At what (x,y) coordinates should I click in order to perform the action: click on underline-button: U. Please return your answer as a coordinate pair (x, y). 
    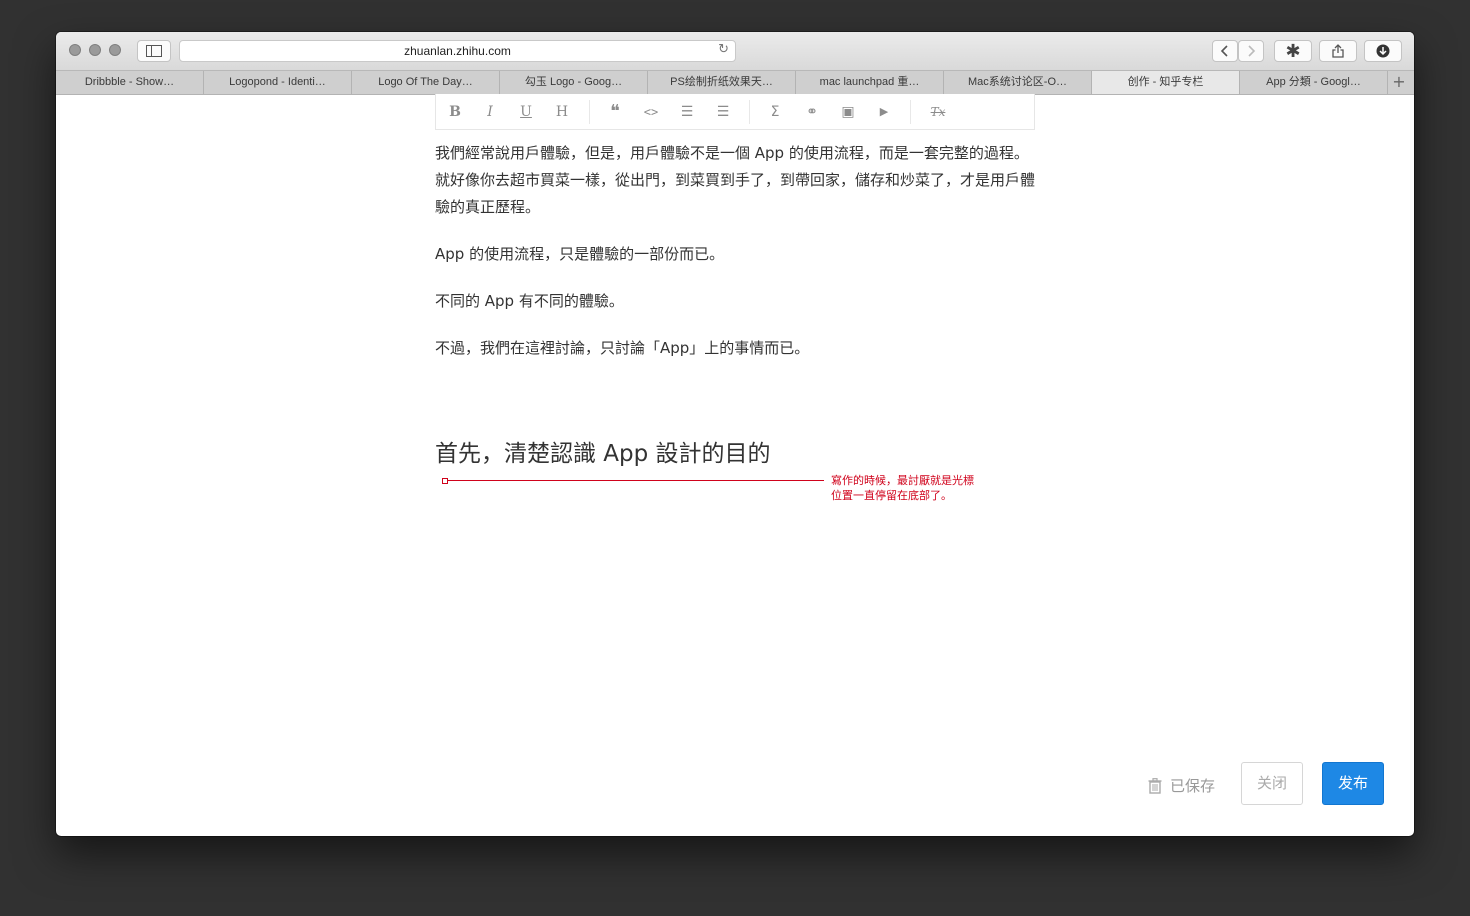
    Looking at the image, I should click on (526, 112).